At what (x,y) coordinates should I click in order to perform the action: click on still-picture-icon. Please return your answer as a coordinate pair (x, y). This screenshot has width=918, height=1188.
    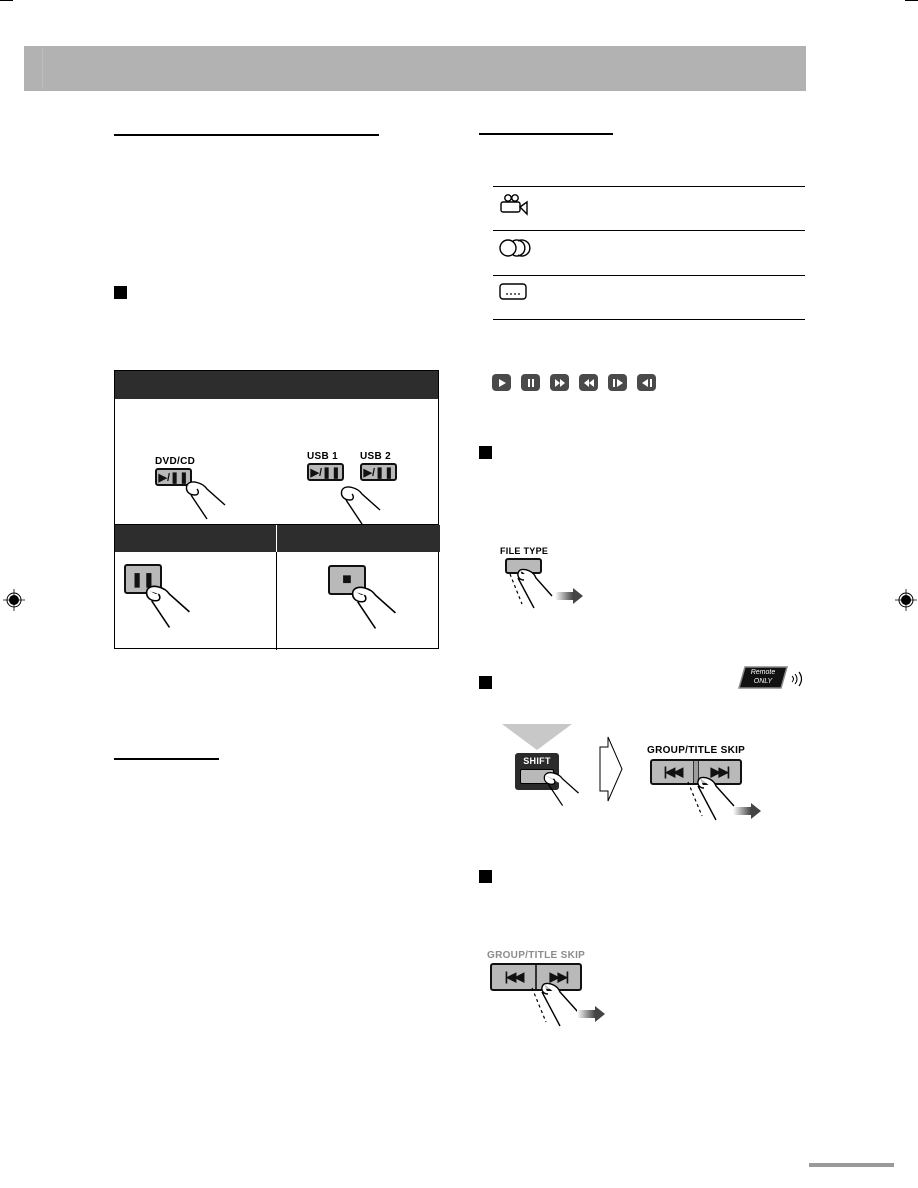
    Looking at the image, I should click on (513, 291).